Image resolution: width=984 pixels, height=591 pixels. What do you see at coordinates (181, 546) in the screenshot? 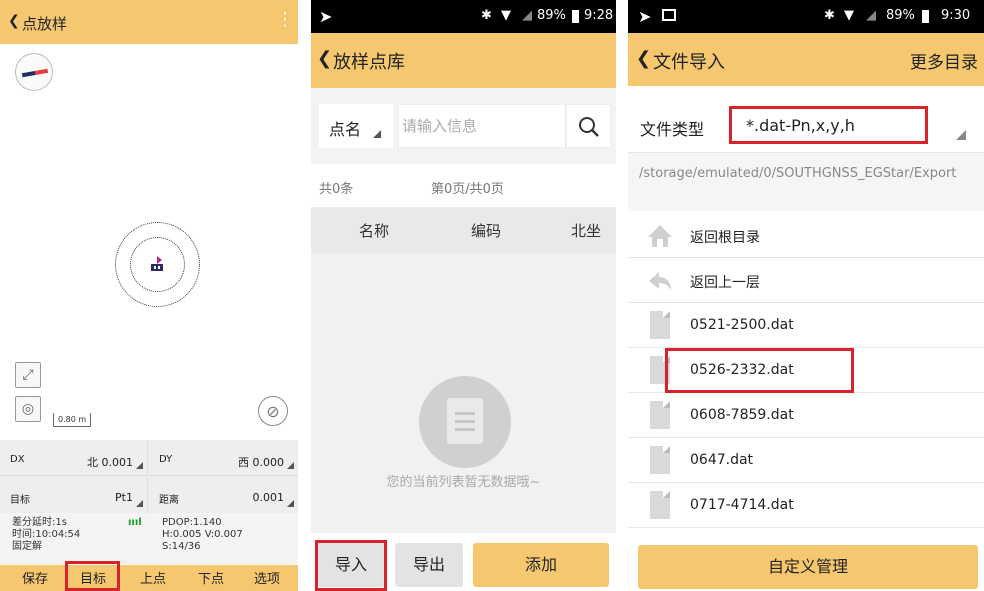
I see `satellites-text: S:14/36` at bounding box center [181, 546].